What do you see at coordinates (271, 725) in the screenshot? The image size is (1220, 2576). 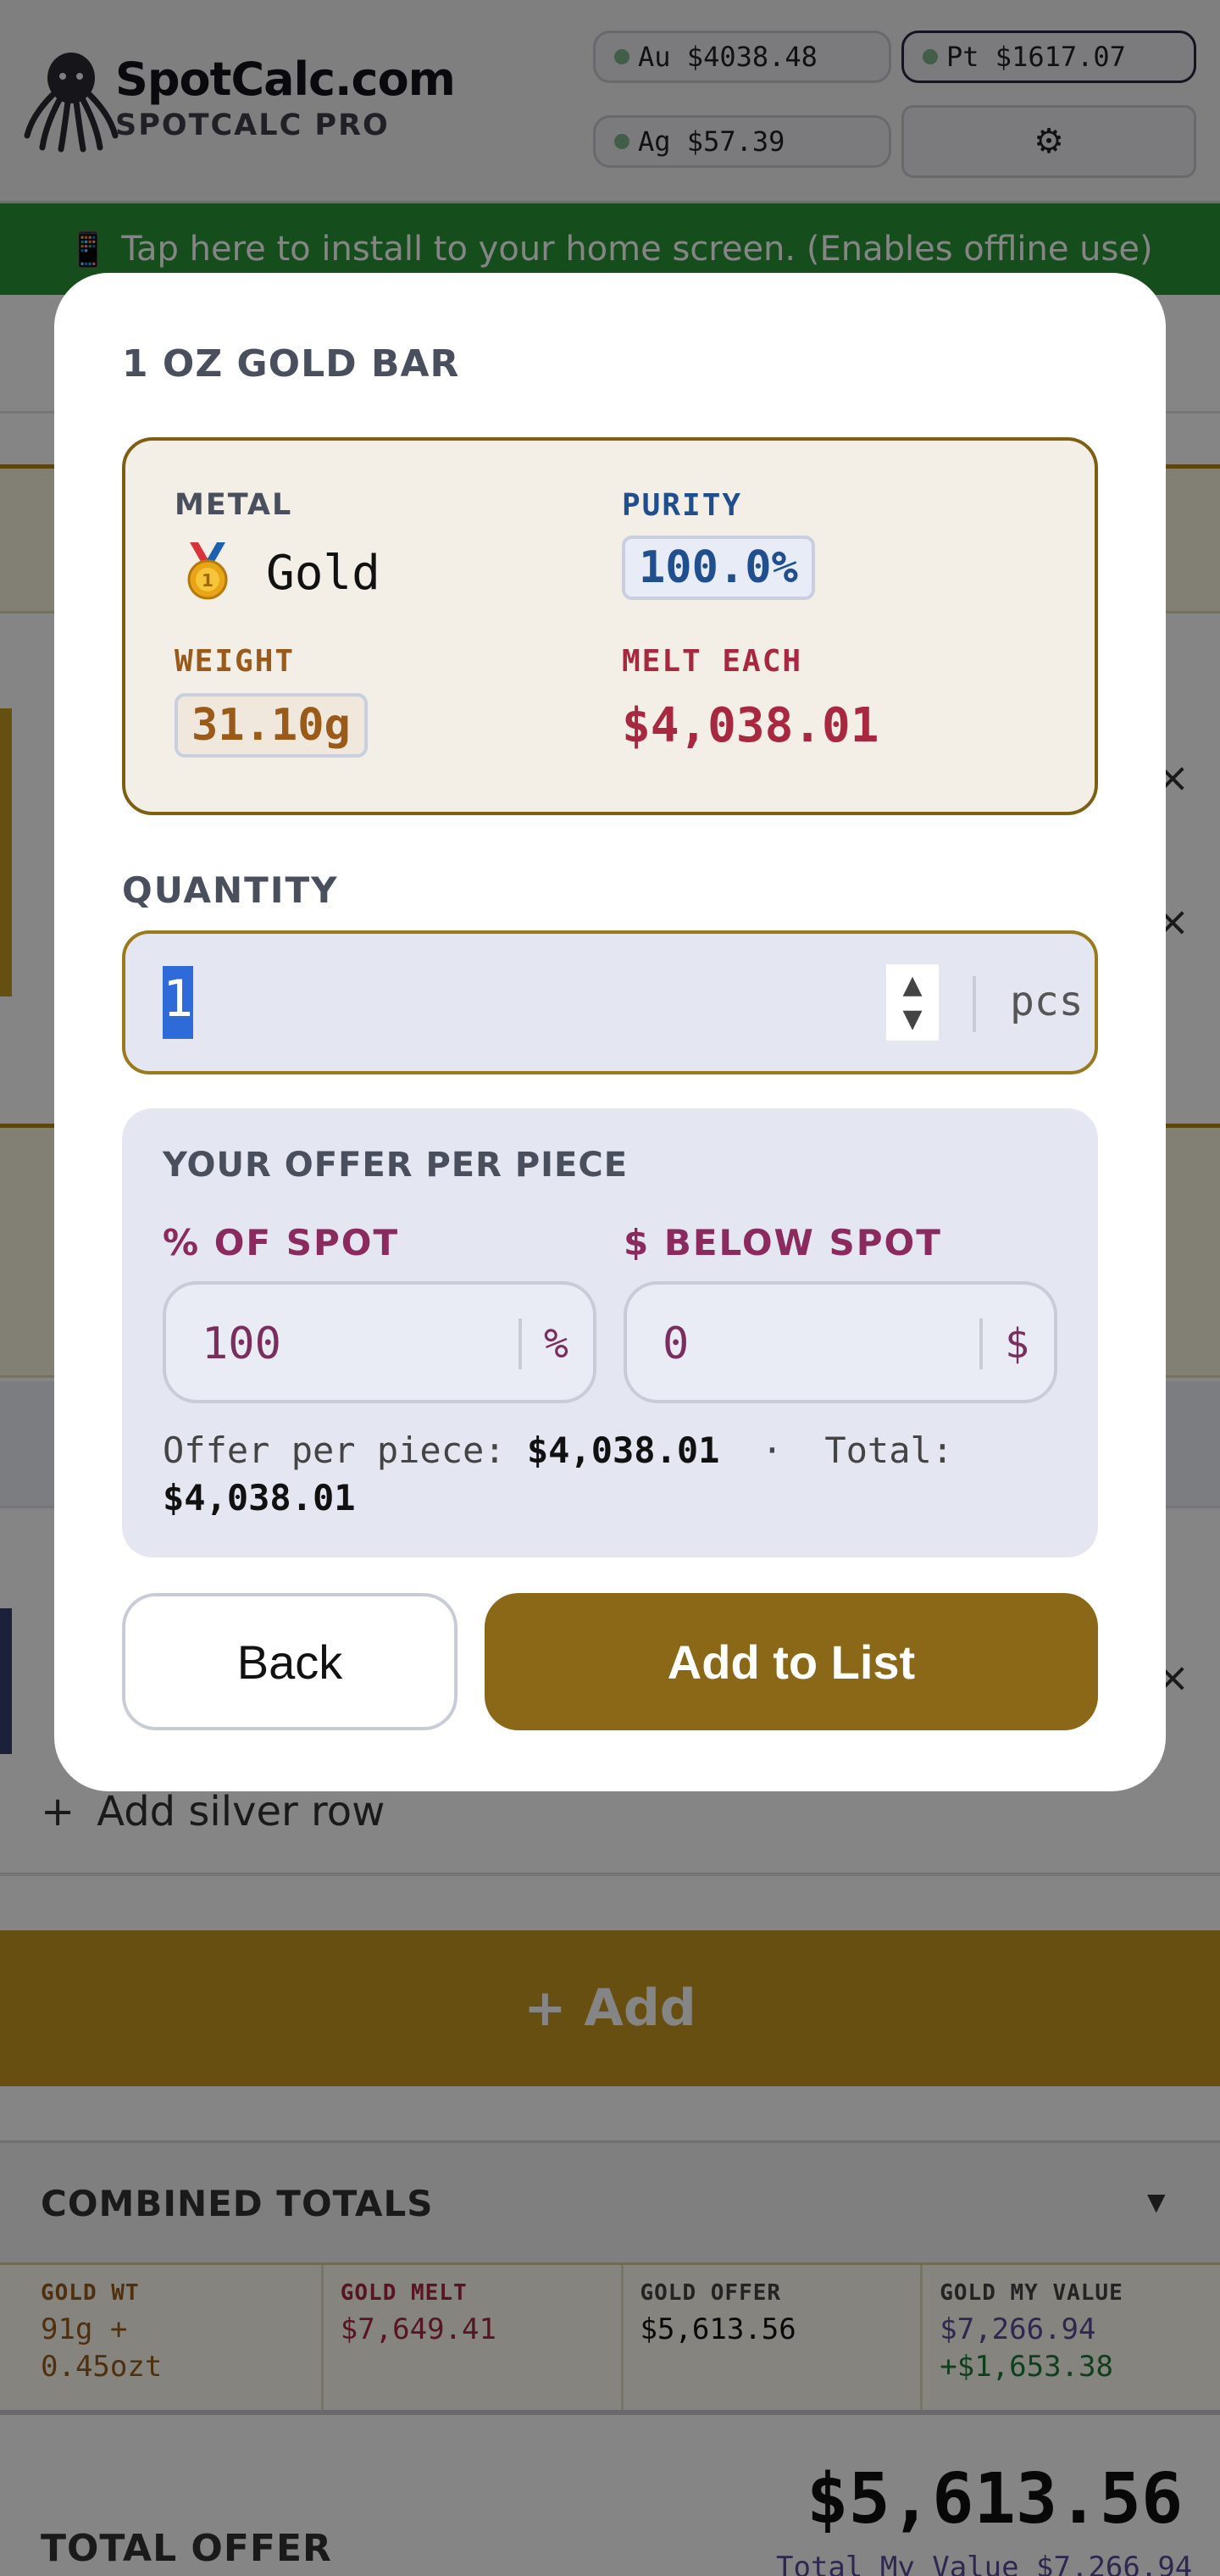 I see `weight-value: 31.10g` at bounding box center [271, 725].